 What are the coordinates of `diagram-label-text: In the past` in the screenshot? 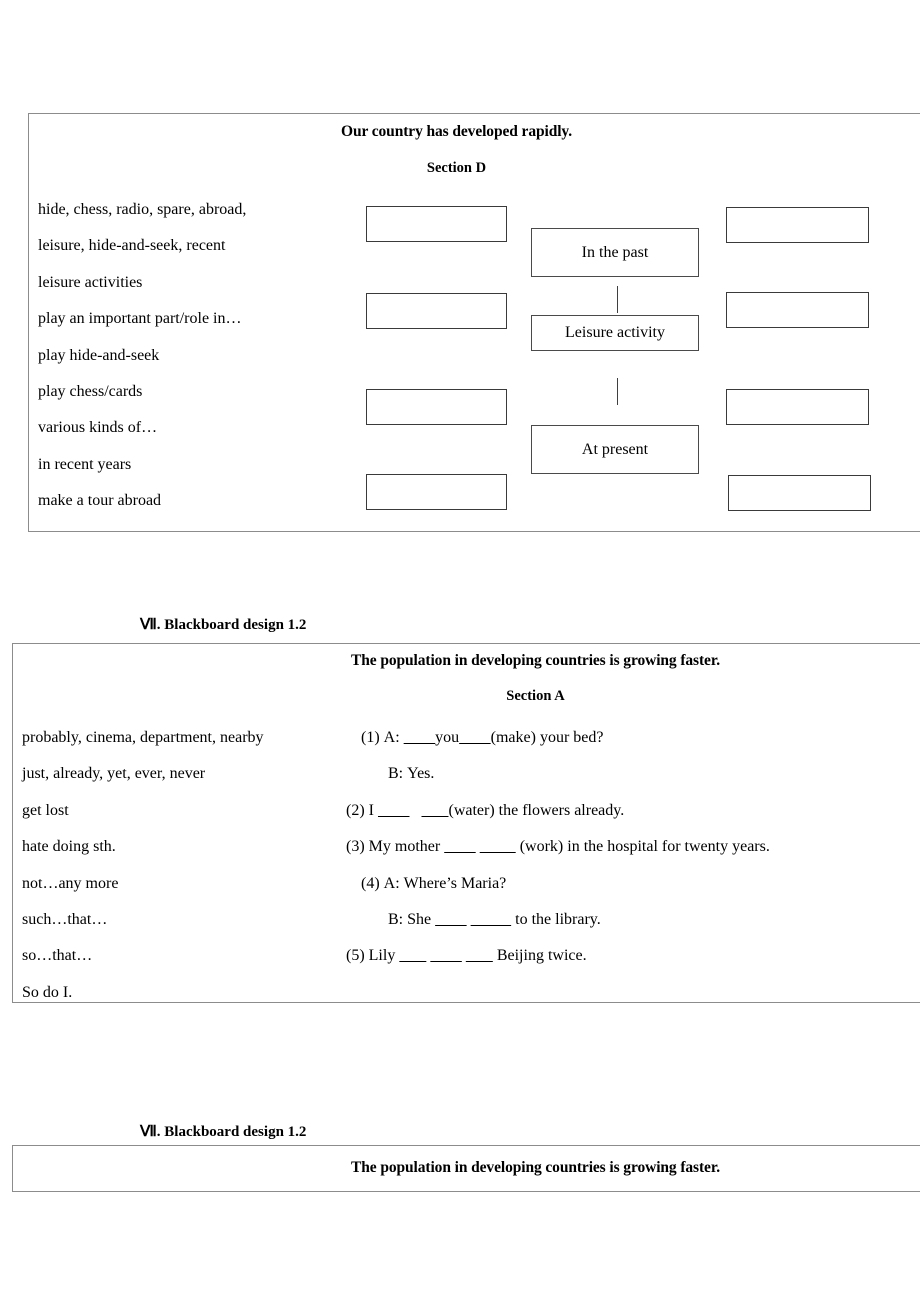 It's located at (615, 252).